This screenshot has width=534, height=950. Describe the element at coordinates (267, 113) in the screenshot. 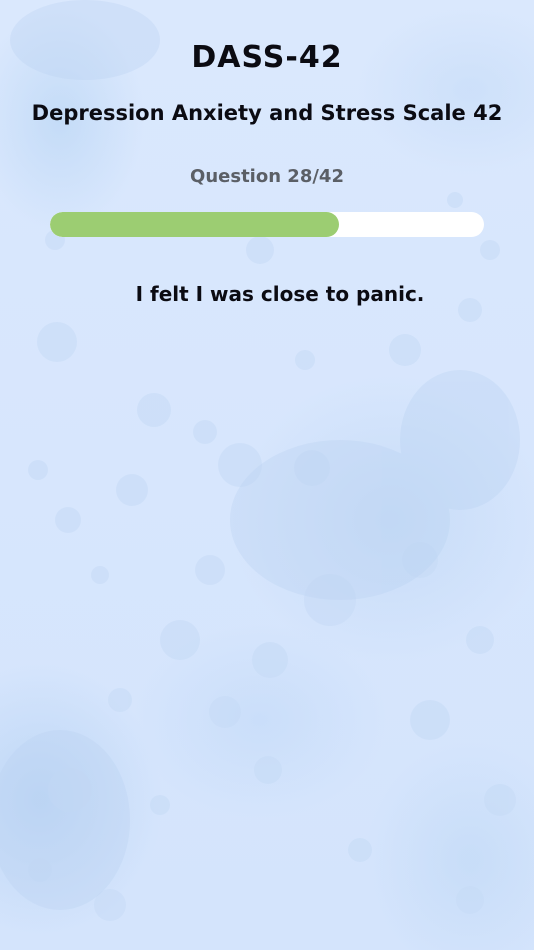

I see `app-subtitle: Depression Anxiety and Stress Scale 42` at that location.